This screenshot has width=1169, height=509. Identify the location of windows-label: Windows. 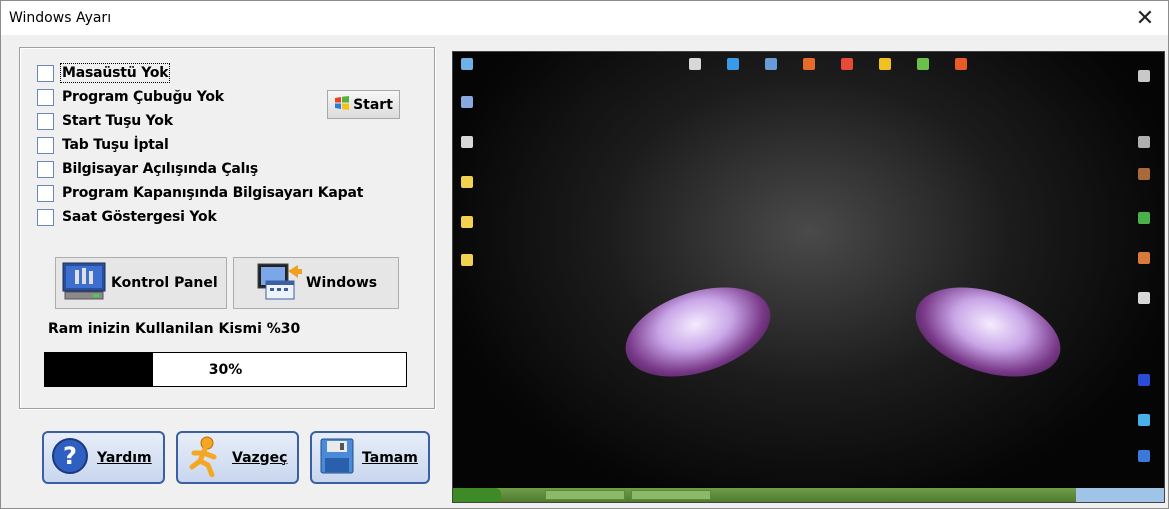
(342, 283).